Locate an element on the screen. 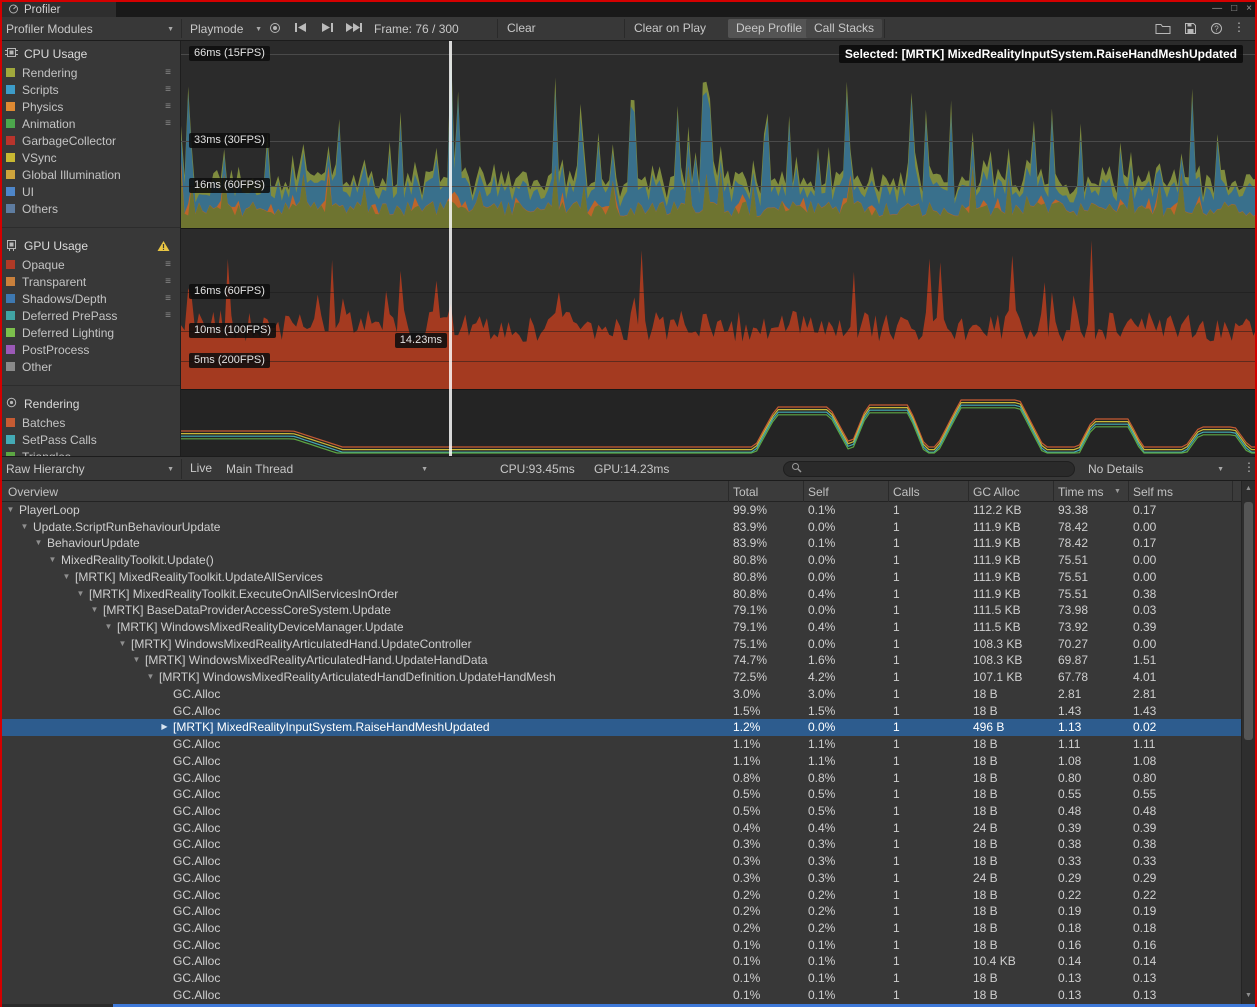 The image size is (1257, 1007). module-header: Rendering is located at coordinates (90, 404).